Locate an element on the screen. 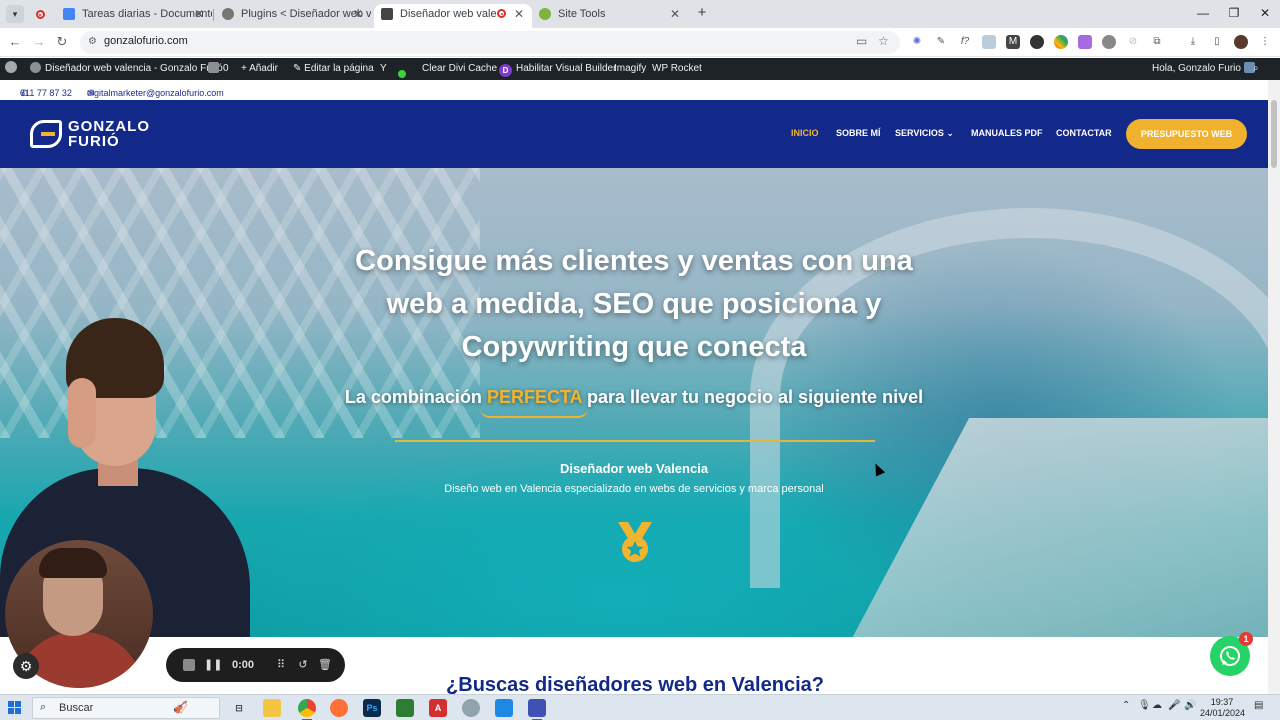 The width and height of the screenshot is (1280, 720). phone-number: 611 77 87 32 is located at coordinates (46, 93).